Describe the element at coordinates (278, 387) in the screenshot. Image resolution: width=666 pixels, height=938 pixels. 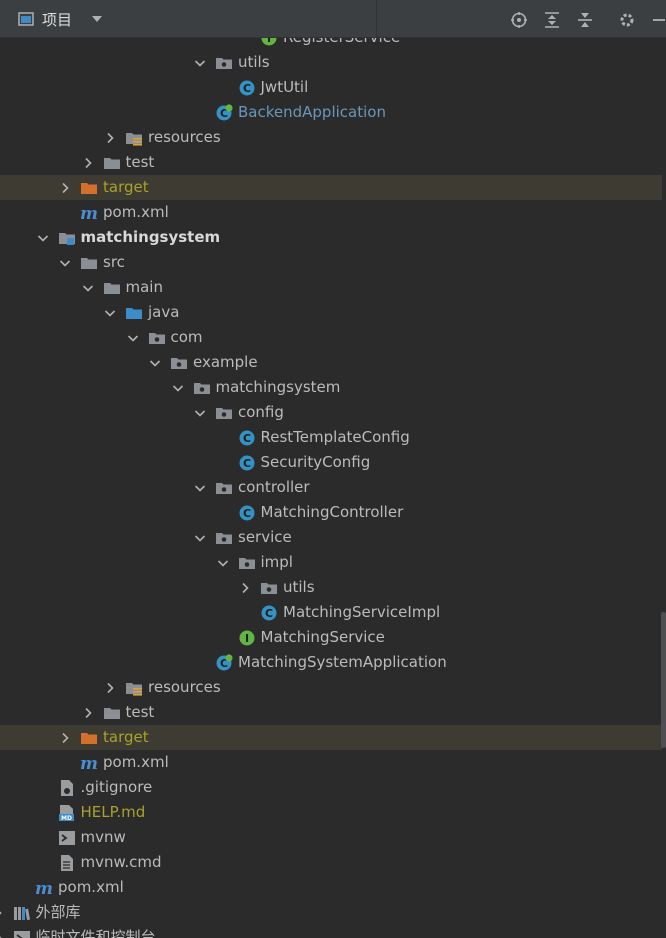
I see `tree-node-label: matchingsystem` at that location.